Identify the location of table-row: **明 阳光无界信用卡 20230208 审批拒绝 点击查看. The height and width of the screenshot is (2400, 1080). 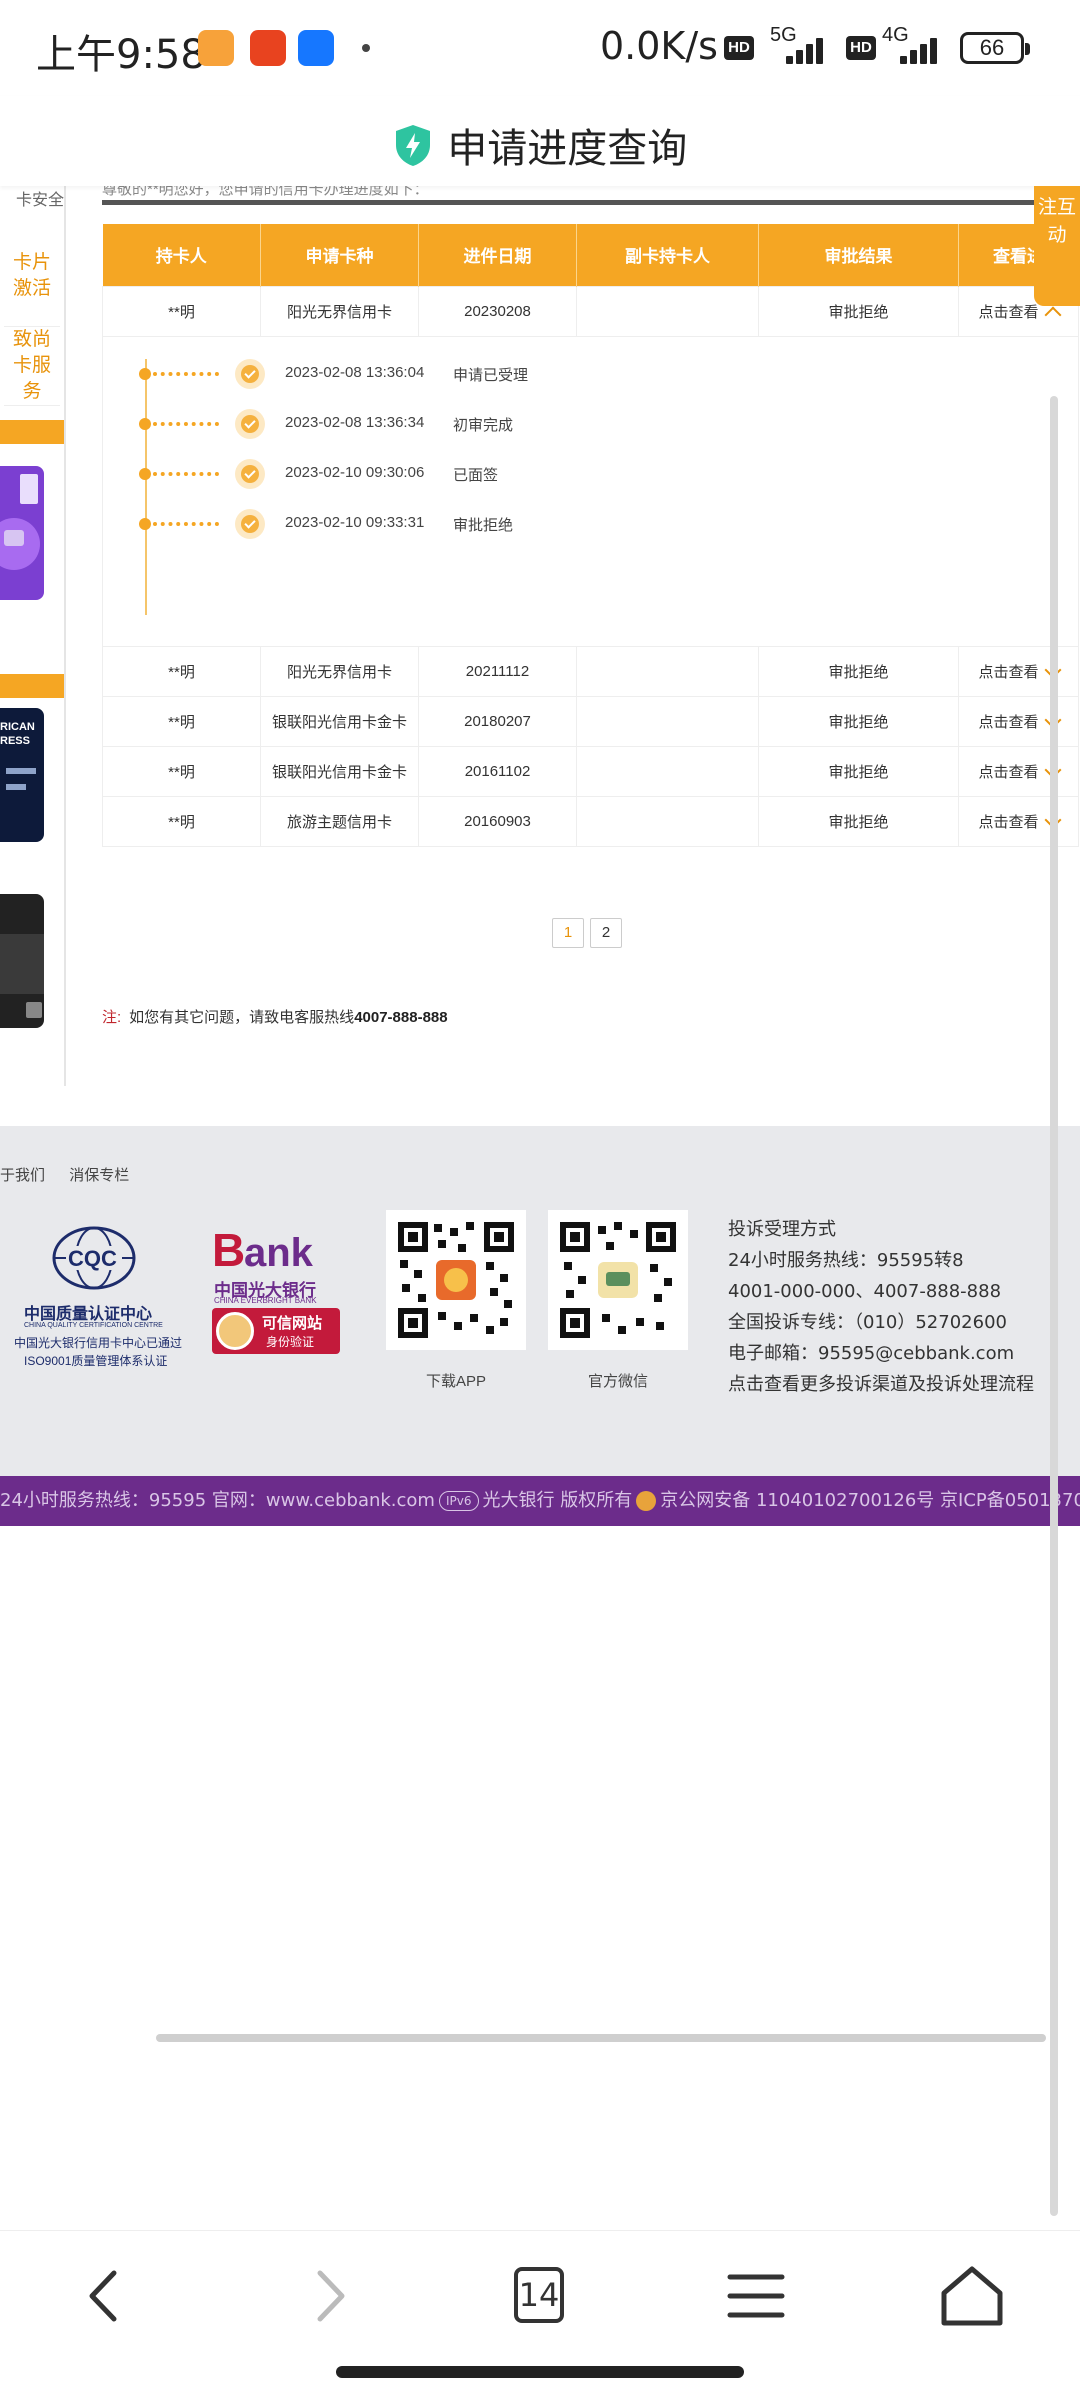
(590, 311).